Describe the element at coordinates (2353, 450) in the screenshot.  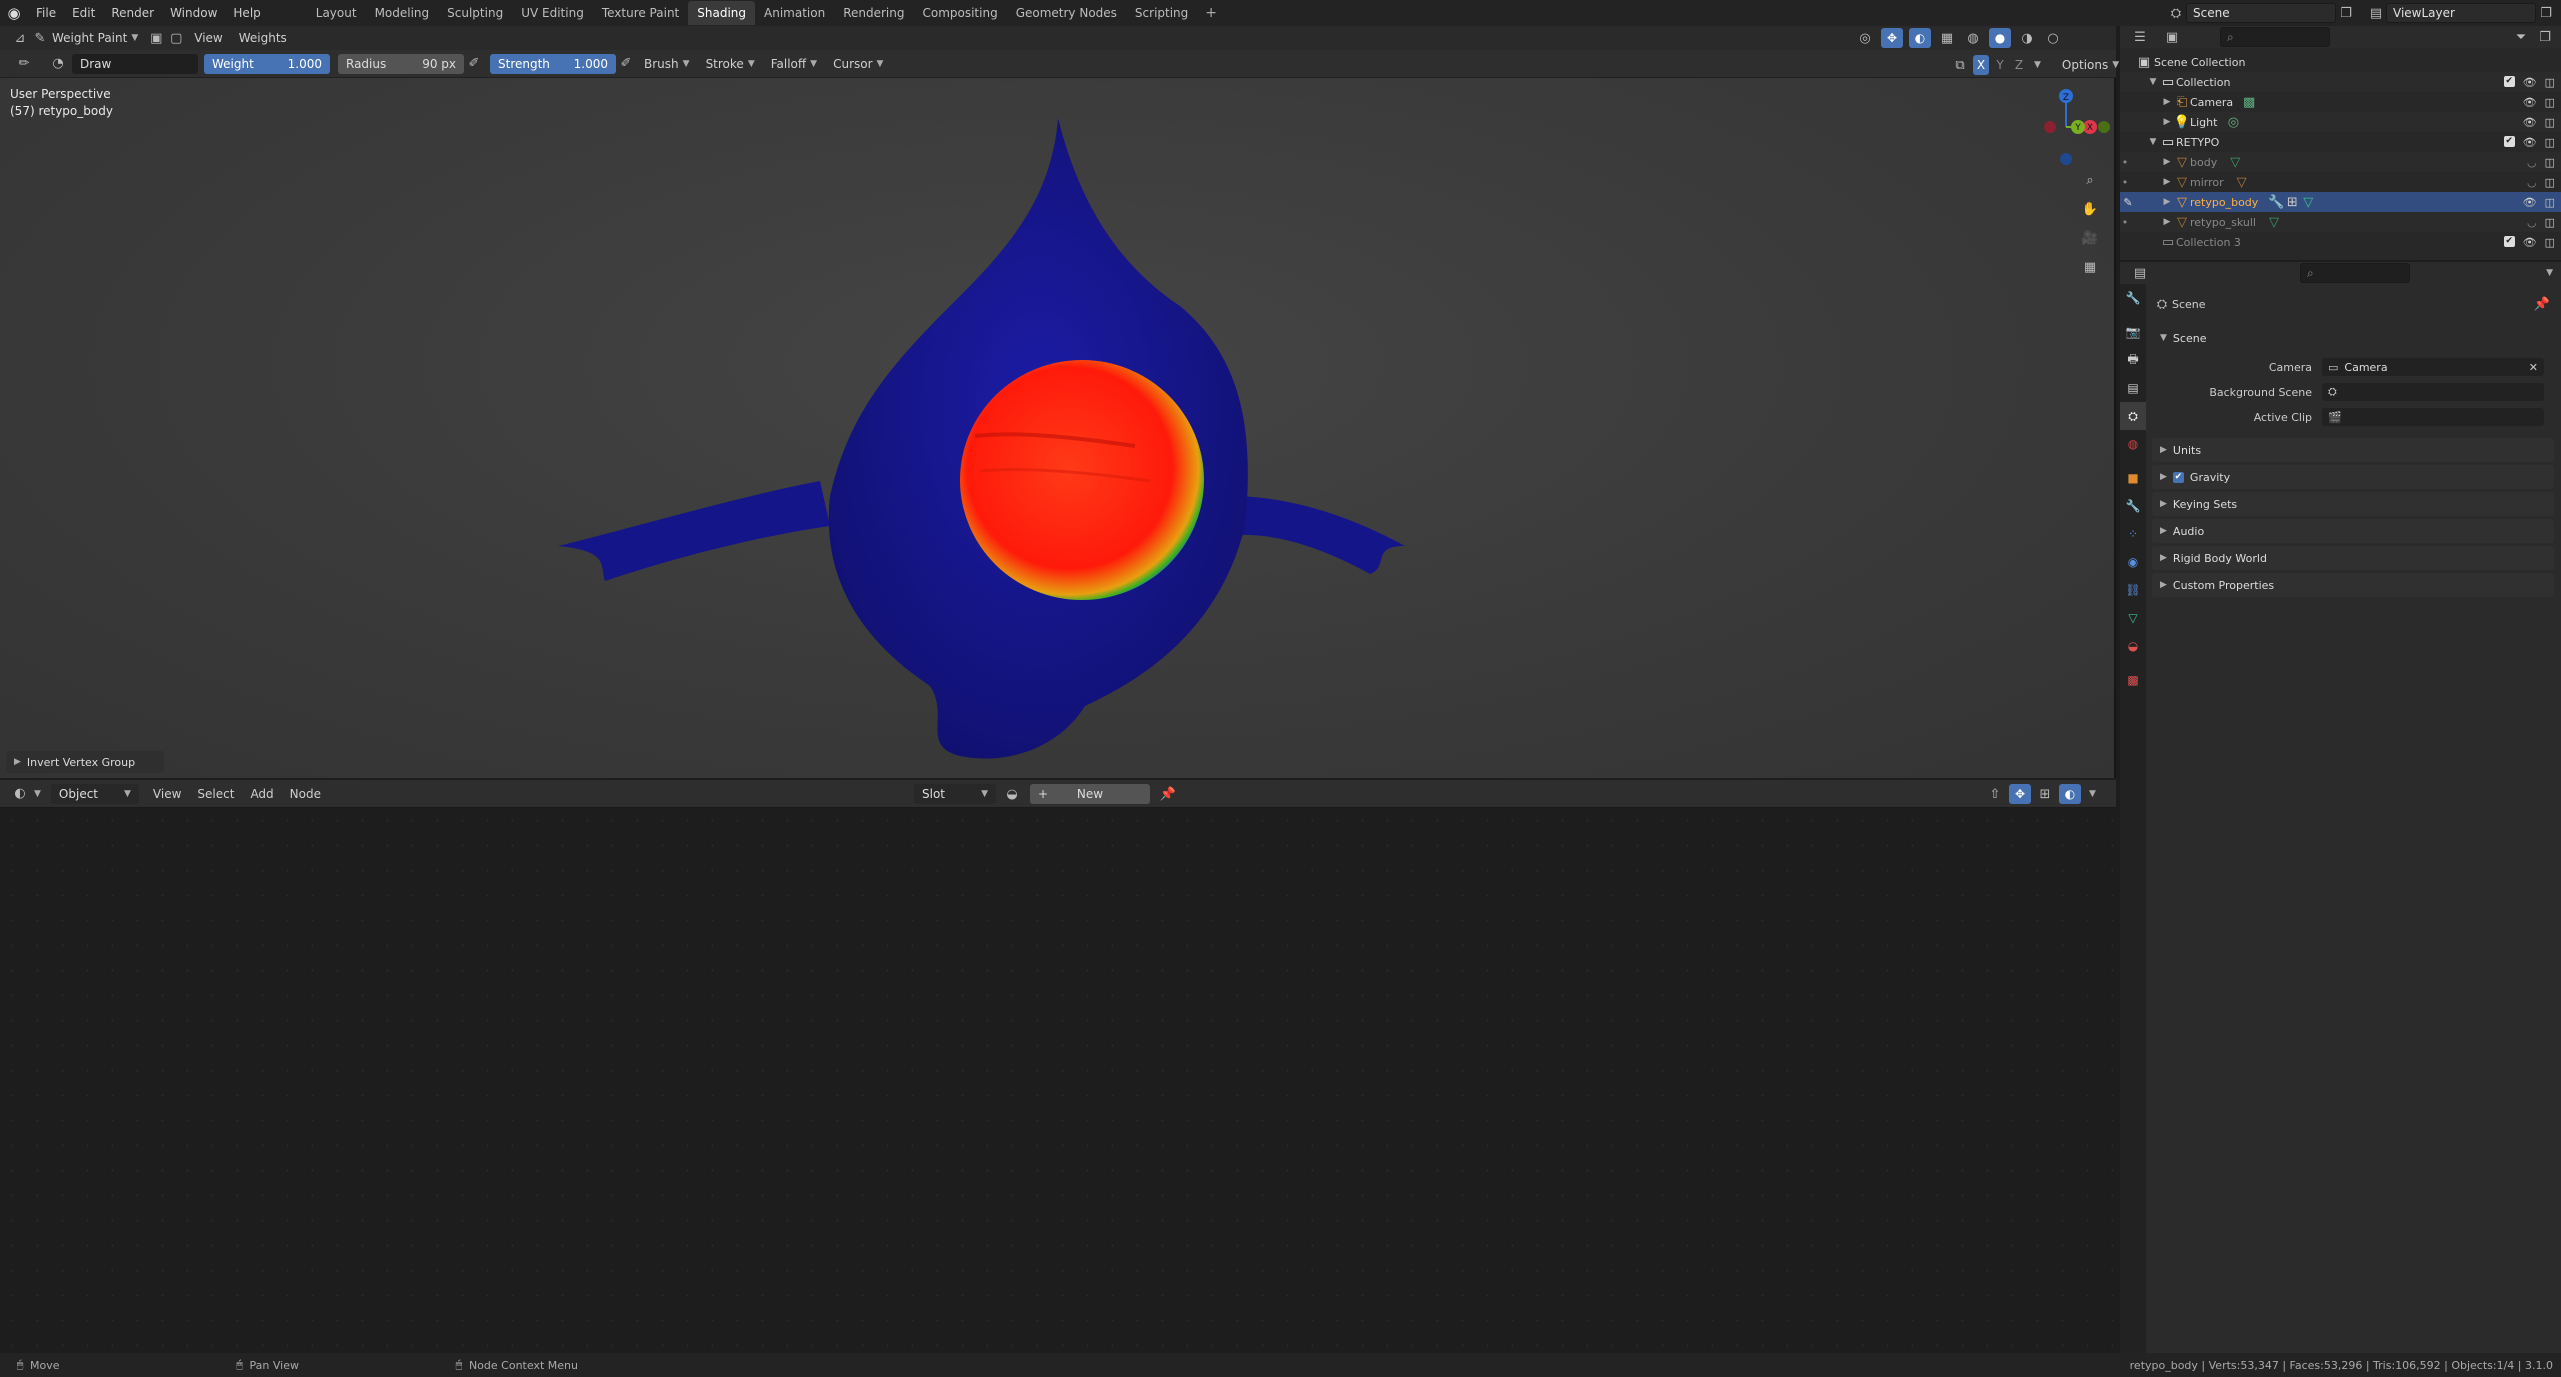
I see `units-panel-header: ▶ Units` at that location.